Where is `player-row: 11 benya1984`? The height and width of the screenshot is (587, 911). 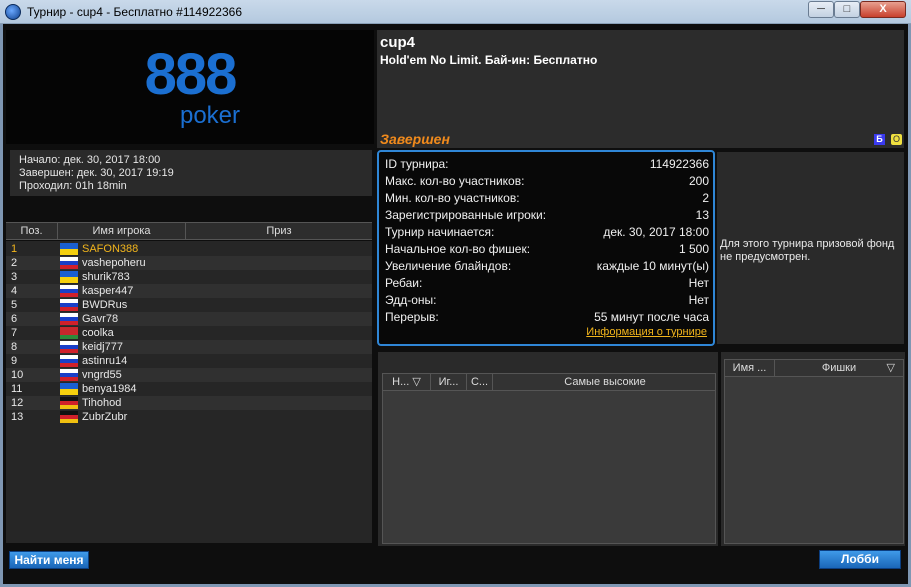
player-row: 11 benya1984 is located at coordinates (189, 389).